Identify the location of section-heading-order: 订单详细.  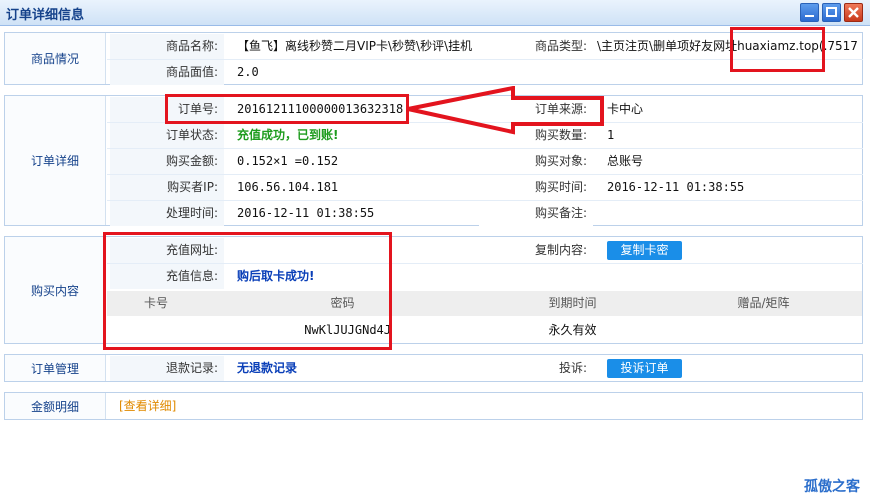
(55, 160).